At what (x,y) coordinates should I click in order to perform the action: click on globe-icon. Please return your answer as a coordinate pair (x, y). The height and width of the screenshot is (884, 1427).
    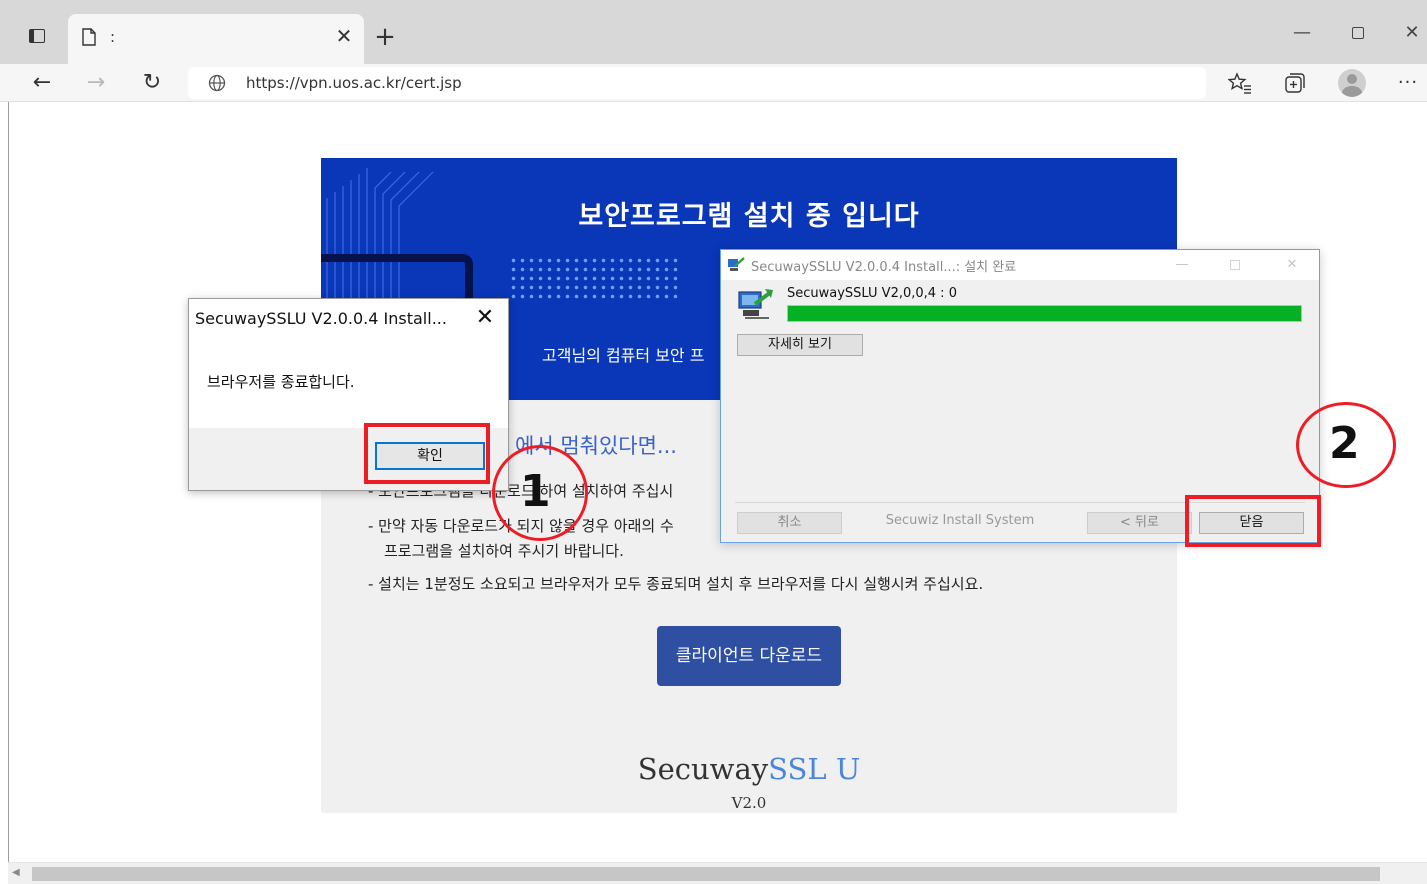
    Looking at the image, I should click on (217, 83).